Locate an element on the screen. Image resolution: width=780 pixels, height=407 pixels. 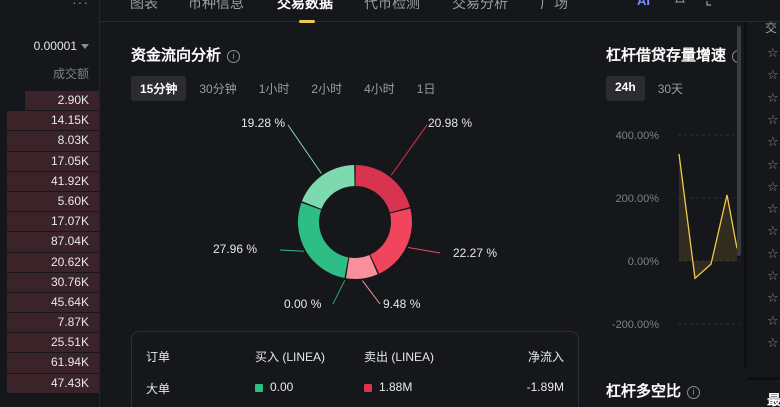
row-type: 大单 is located at coordinates (158, 389).